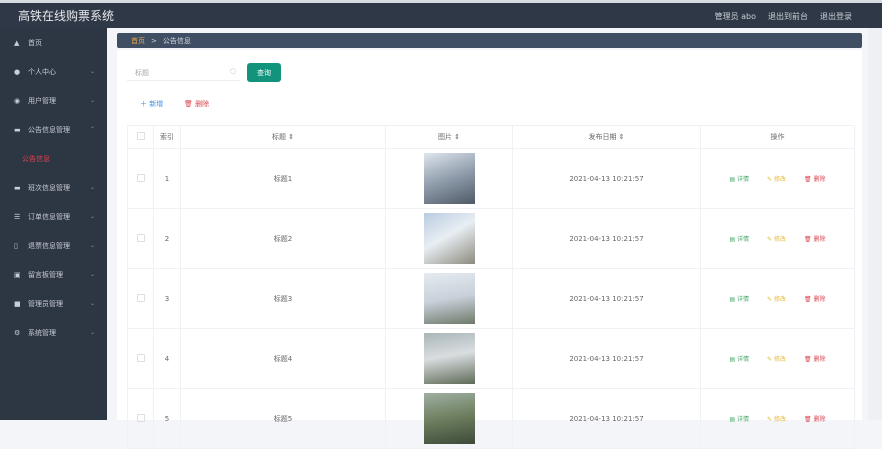 Image resolution: width=882 pixels, height=449 pixels. I want to click on row-title: 标题2, so click(283, 238).